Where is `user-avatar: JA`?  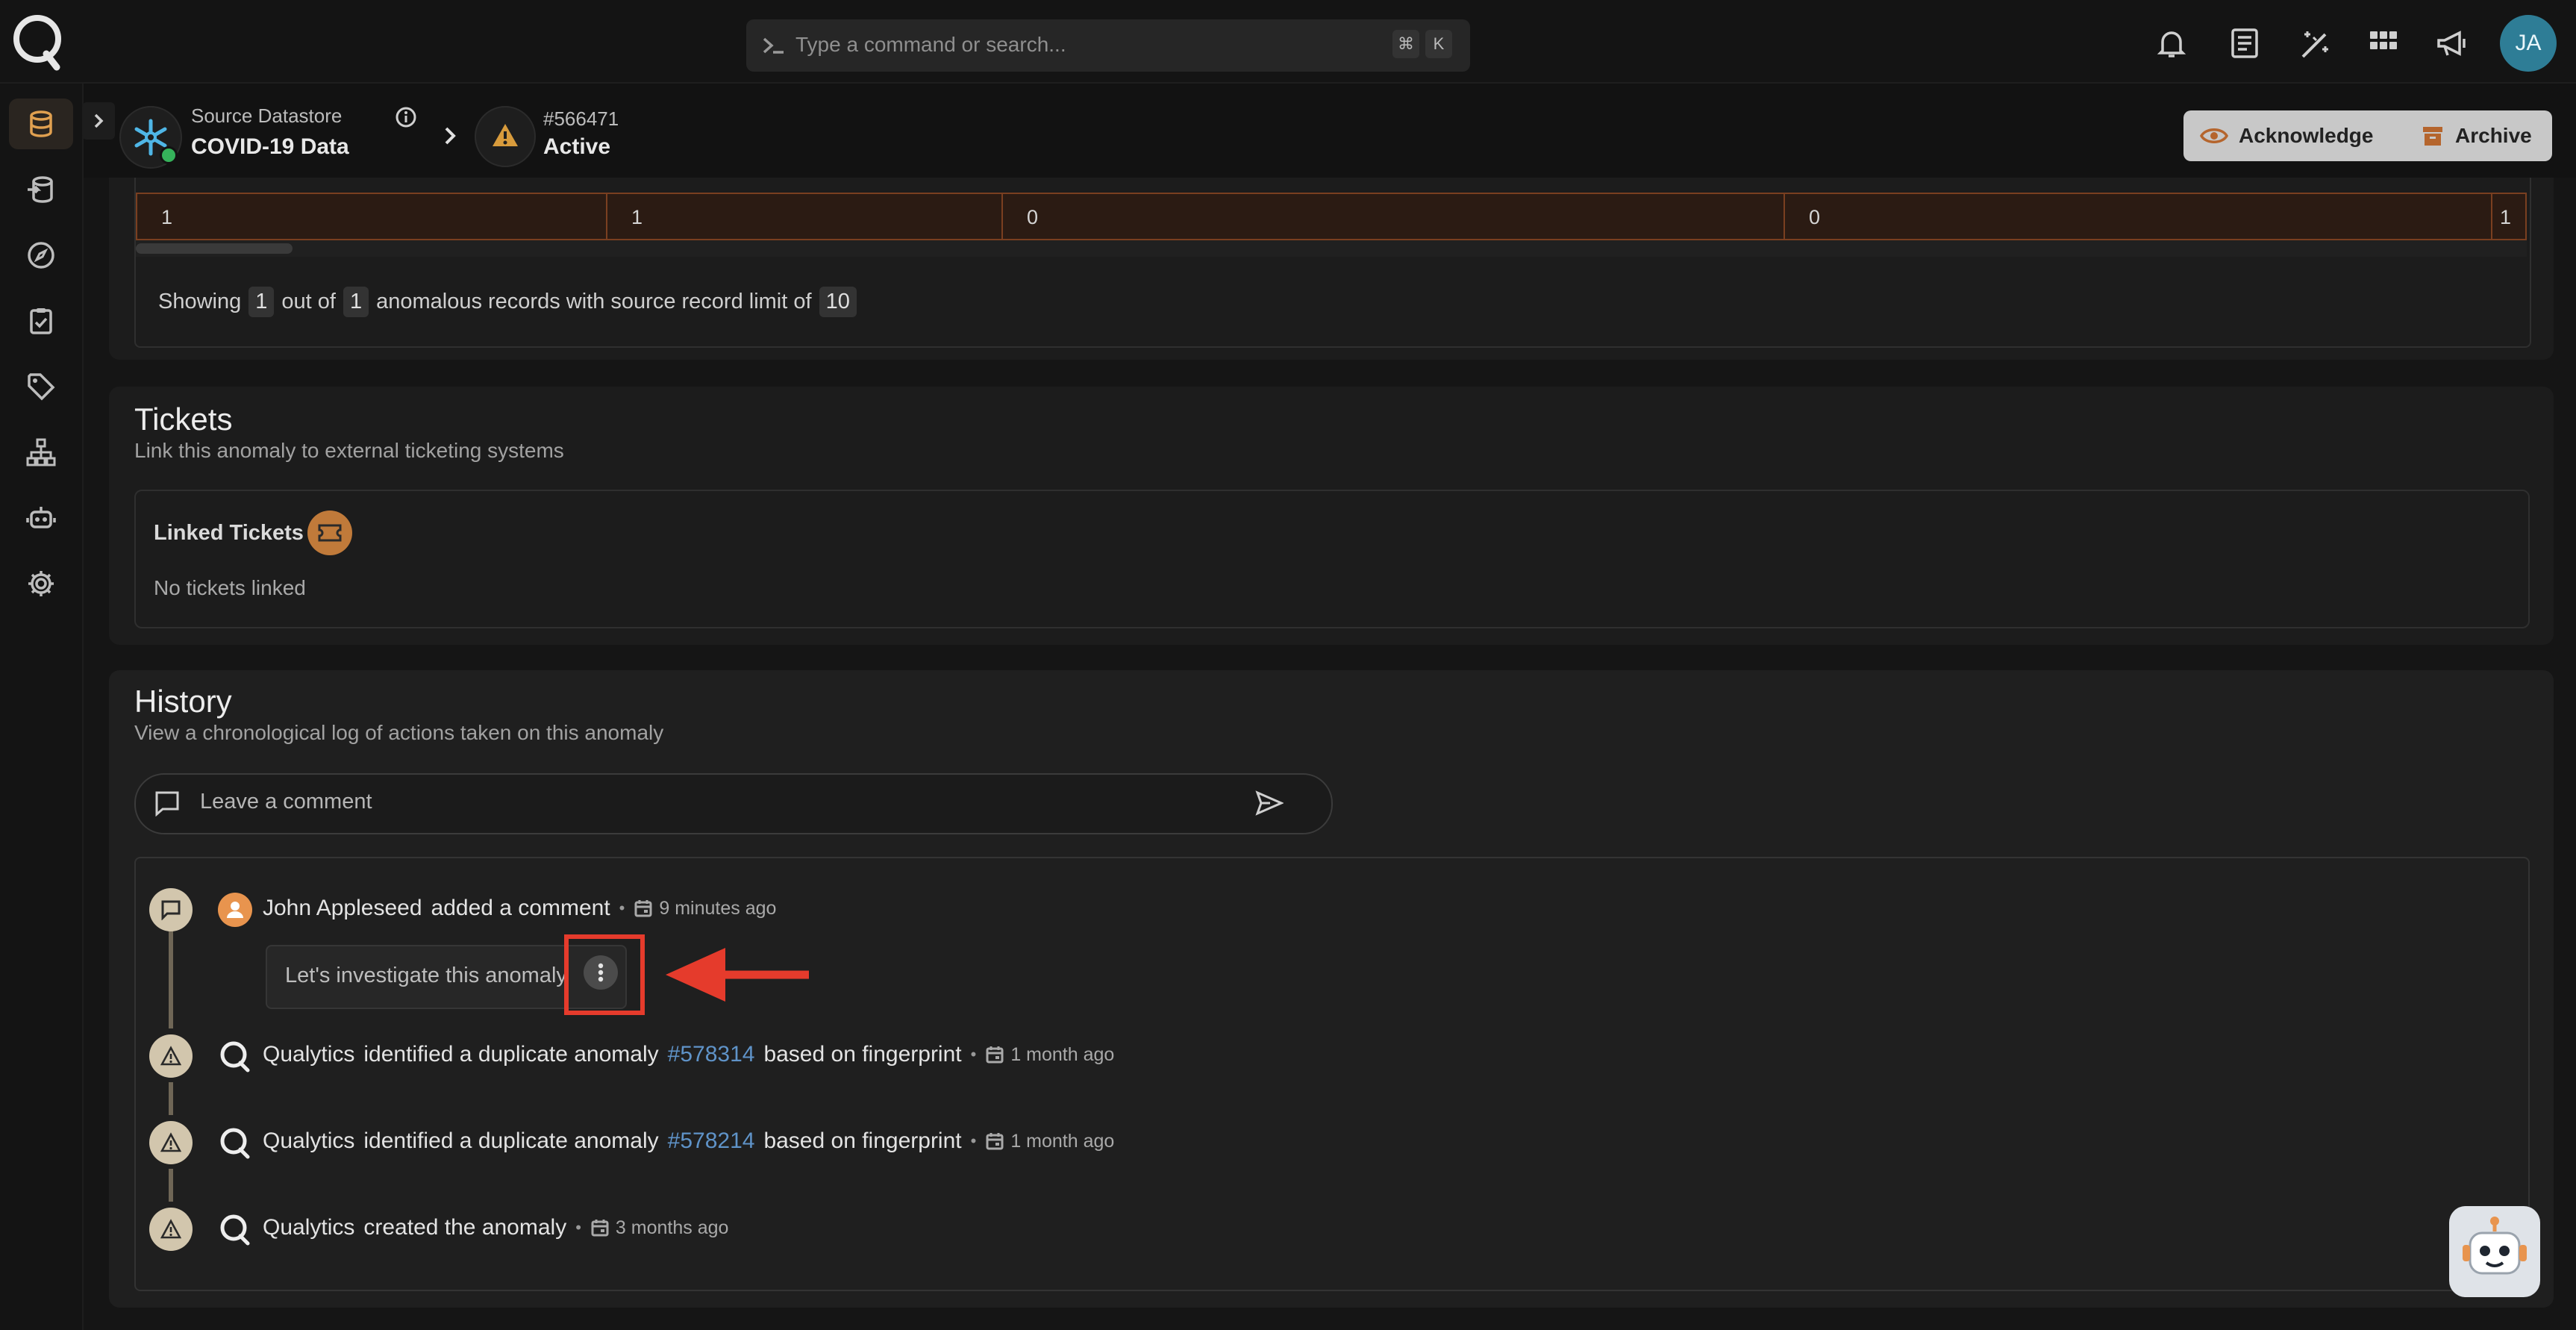 user-avatar: JA is located at coordinates (2528, 43).